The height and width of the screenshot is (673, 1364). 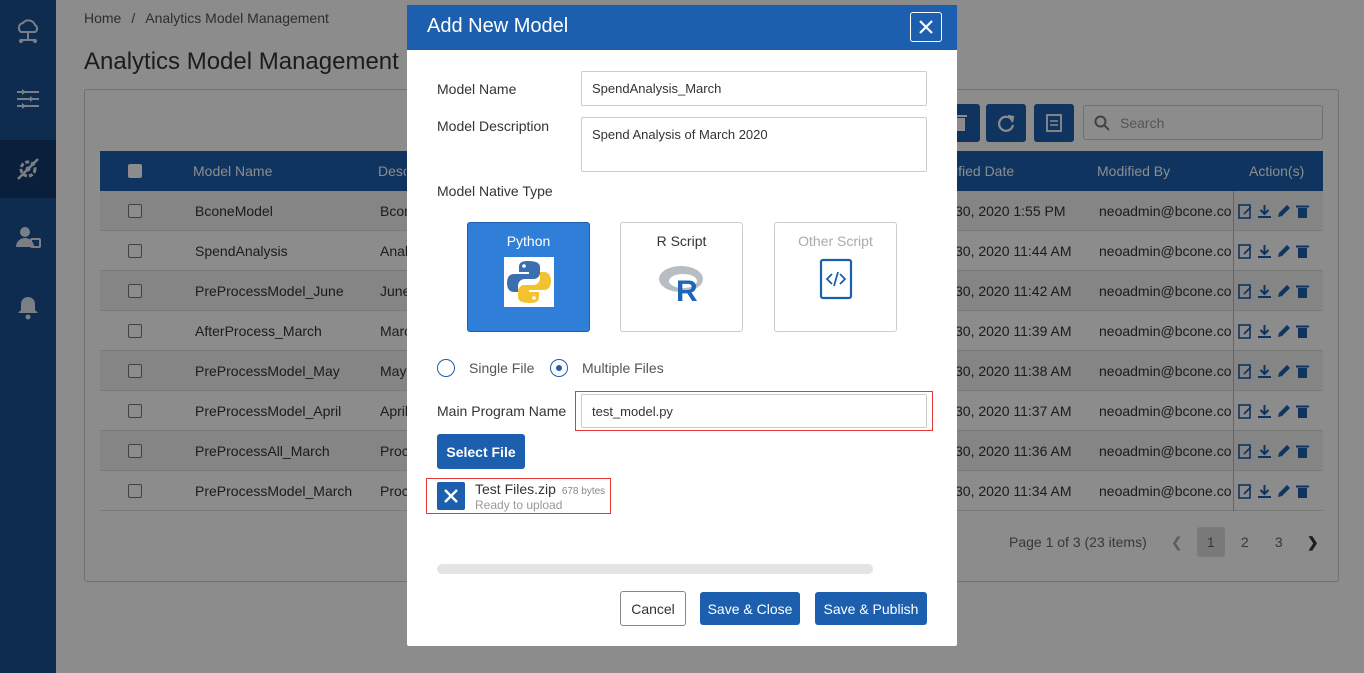 I want to click on type-card-other-script: Other Script, so click(x=835, y=277).